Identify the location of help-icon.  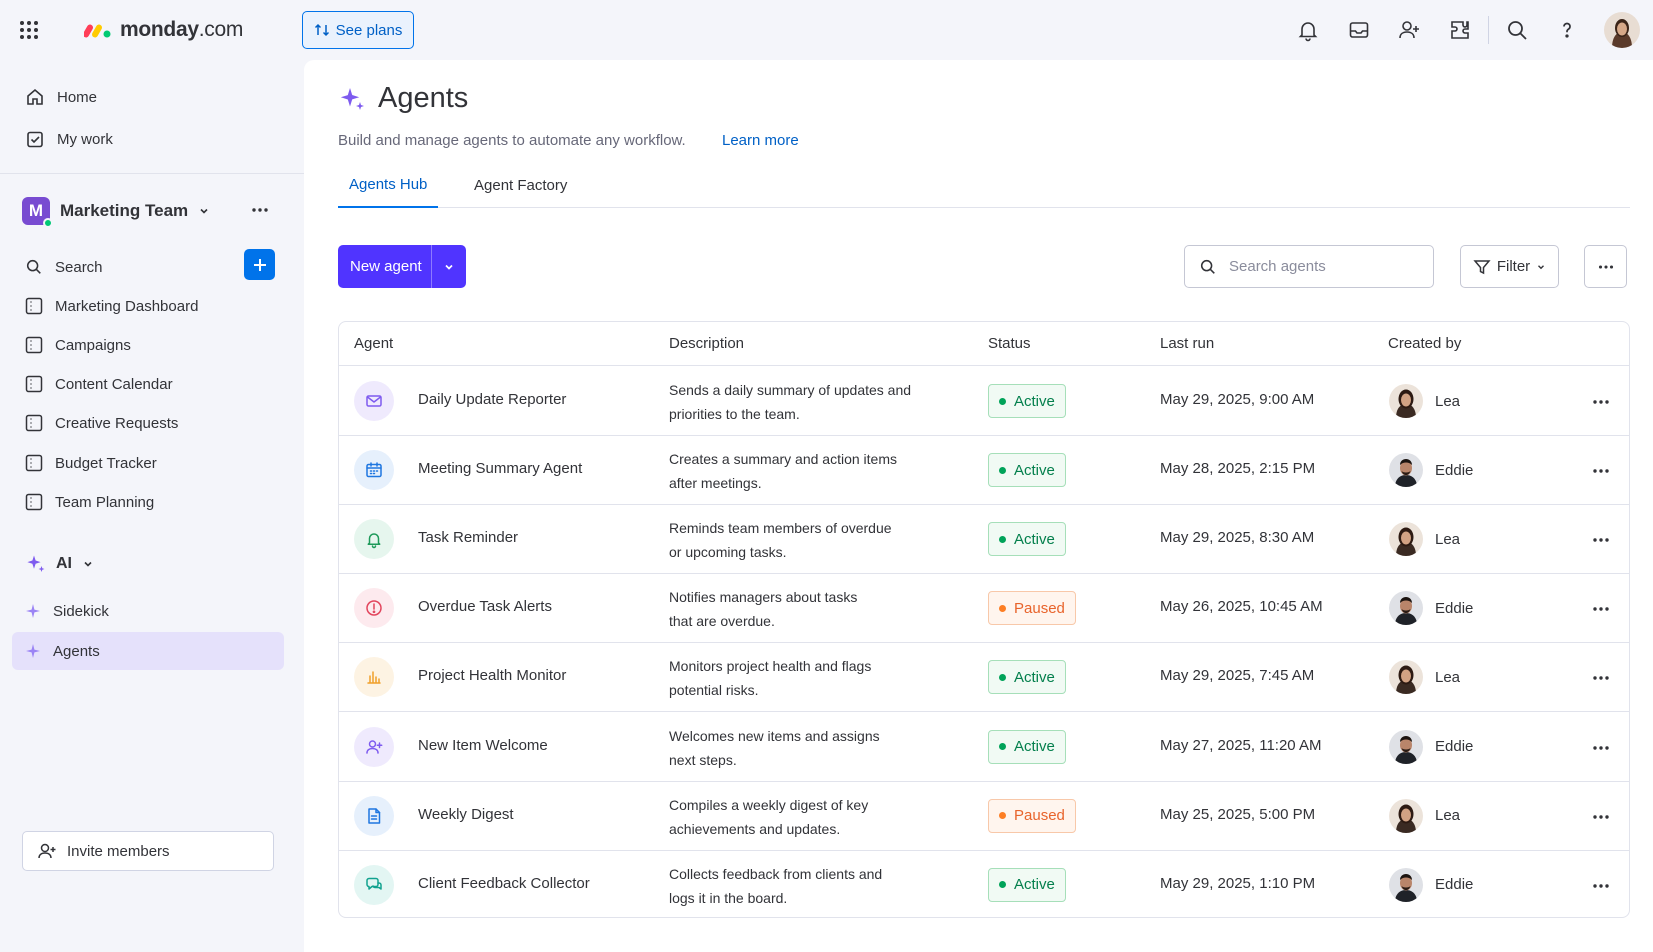
(1567, 30).